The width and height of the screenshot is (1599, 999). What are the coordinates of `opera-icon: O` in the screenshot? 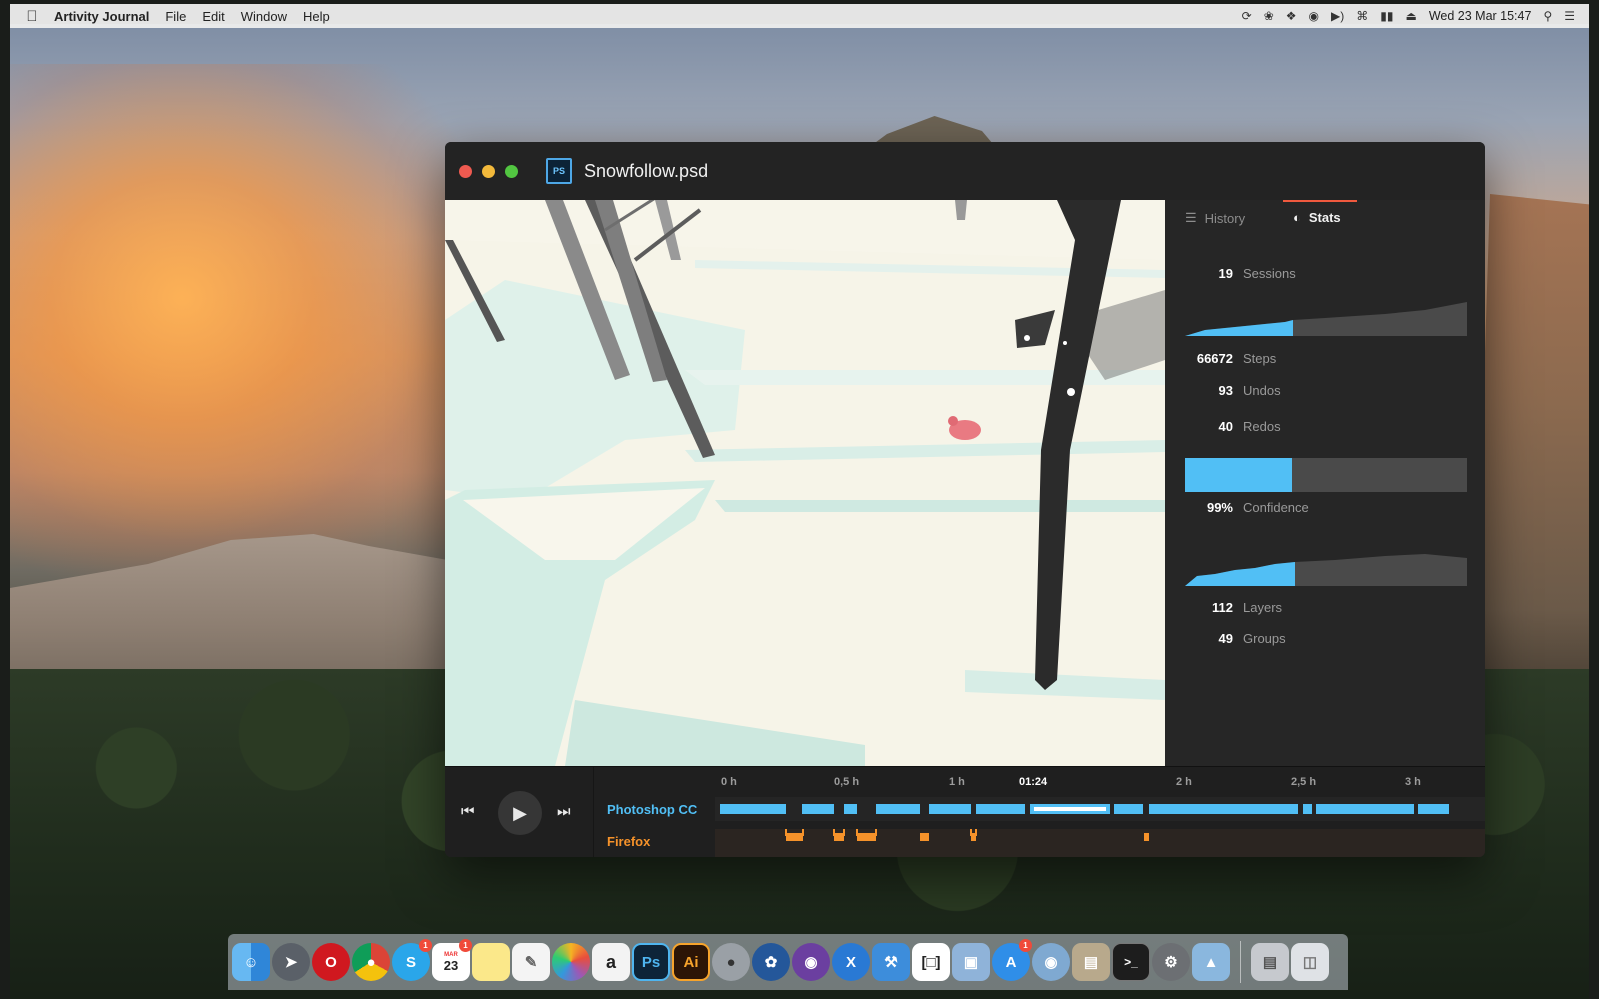 It's located at (331, 962).